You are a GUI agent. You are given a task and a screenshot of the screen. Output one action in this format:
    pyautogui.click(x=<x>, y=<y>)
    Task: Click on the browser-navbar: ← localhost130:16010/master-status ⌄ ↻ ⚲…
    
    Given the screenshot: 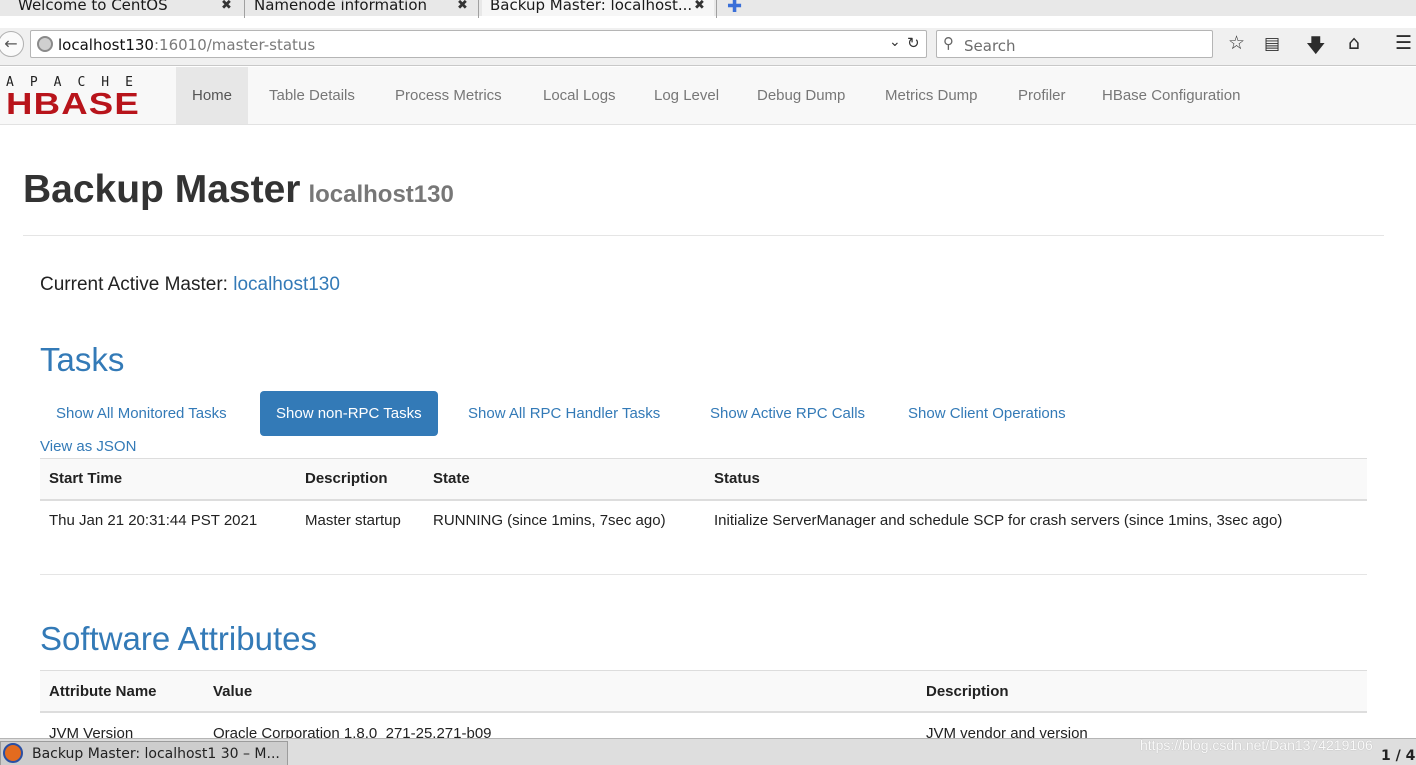 What is the action you would take?
    pyautogui.click(x=708, y=47)
    